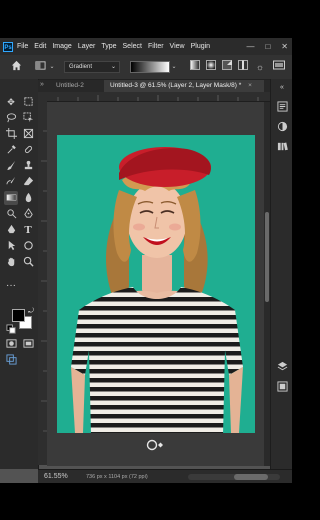 The height and width of the screenshot is (520, 320). Describe the element at coordinates (11, 166) in the screenshot. I see `brush-icon` at that location.